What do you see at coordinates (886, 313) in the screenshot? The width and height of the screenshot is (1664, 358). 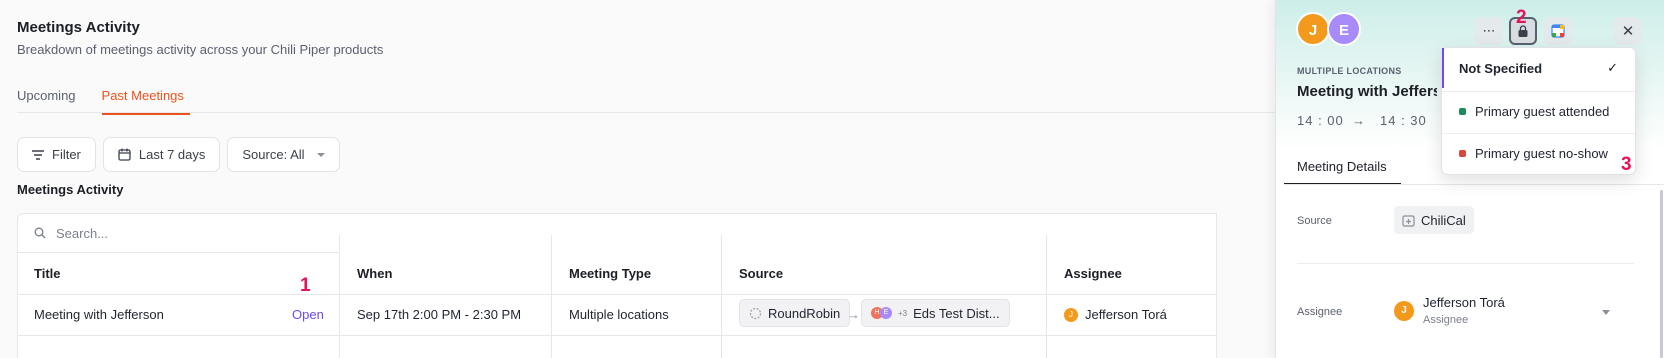 I see `mini-avatar: E` at bounding box center [886, 313].